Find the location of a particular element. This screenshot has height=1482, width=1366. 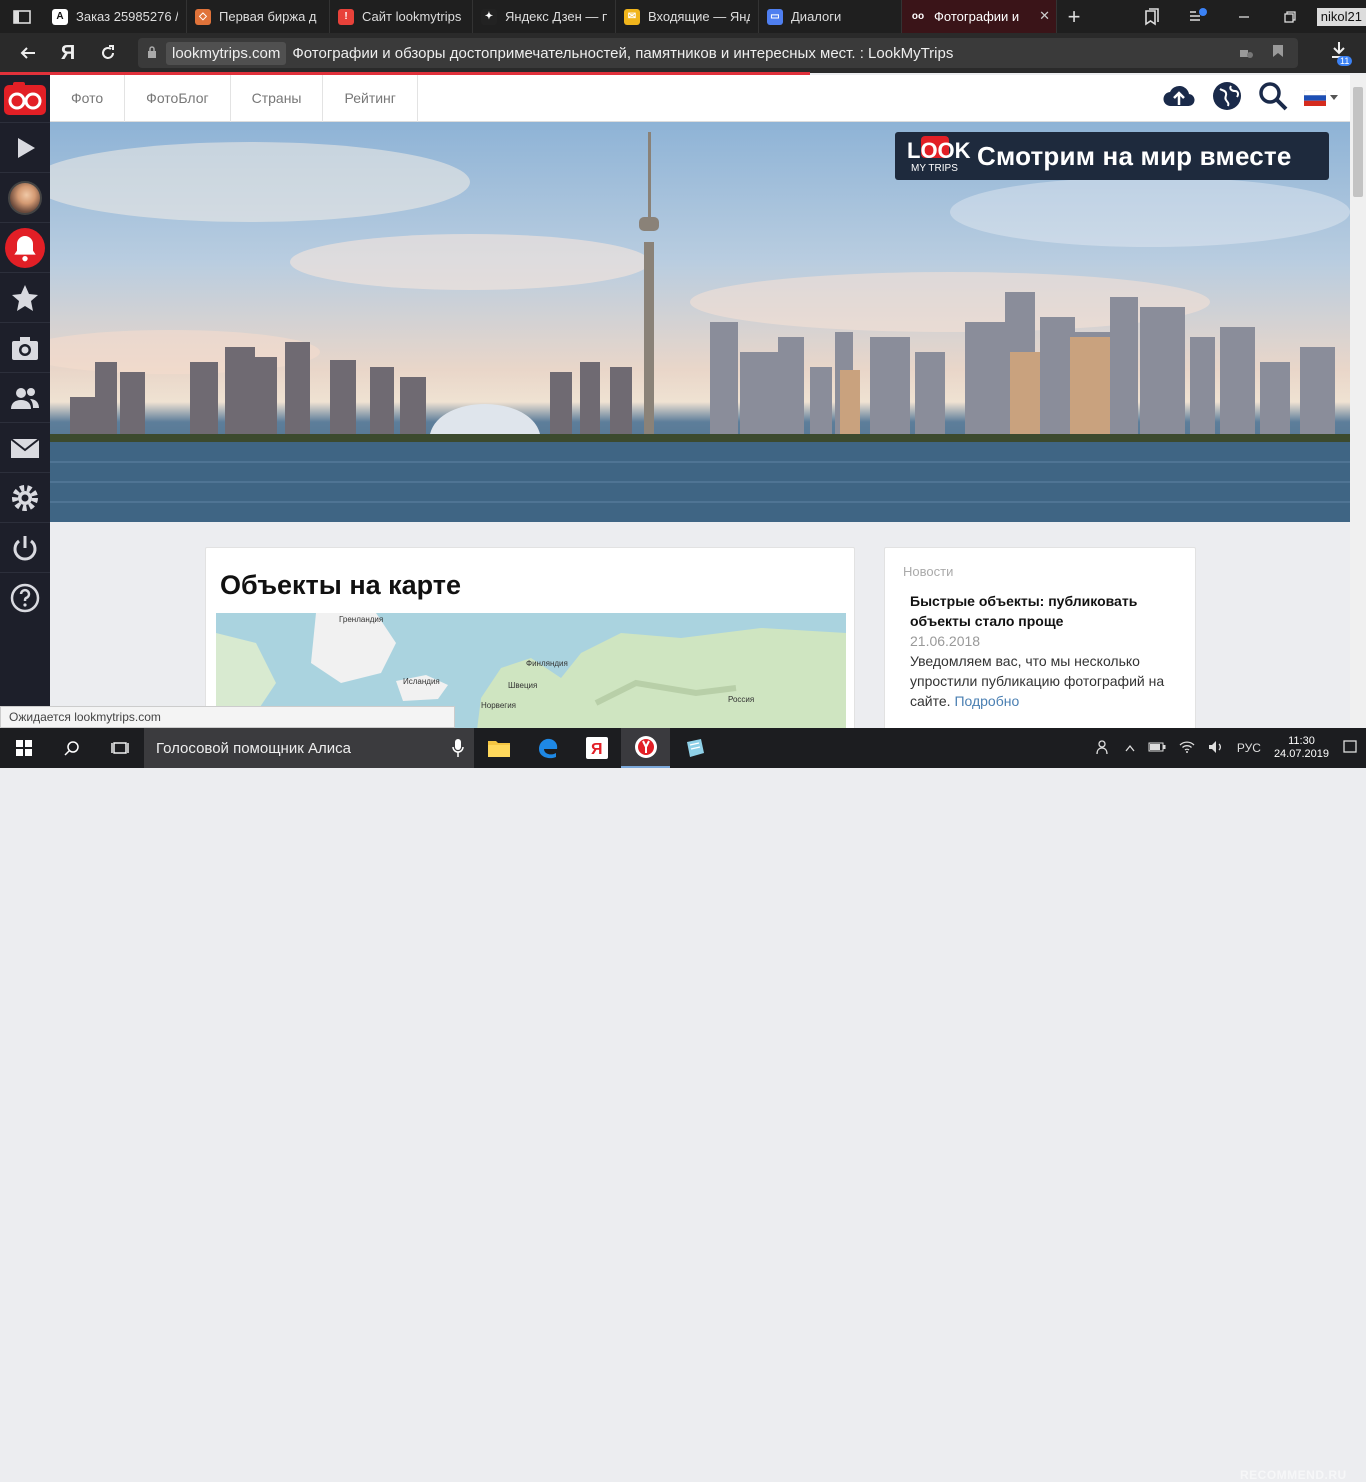

nav-link-photoblog: ФотоБлог is located at coordinates (178, 98).